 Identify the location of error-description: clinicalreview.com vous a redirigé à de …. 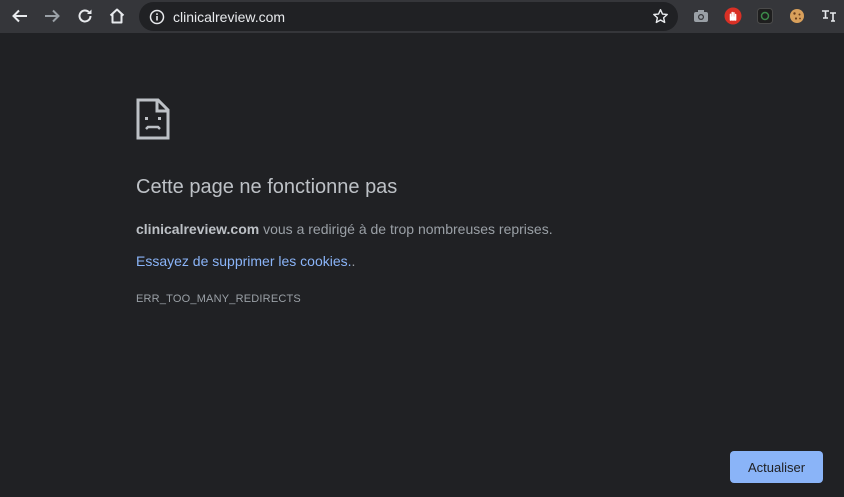
(344, 229).